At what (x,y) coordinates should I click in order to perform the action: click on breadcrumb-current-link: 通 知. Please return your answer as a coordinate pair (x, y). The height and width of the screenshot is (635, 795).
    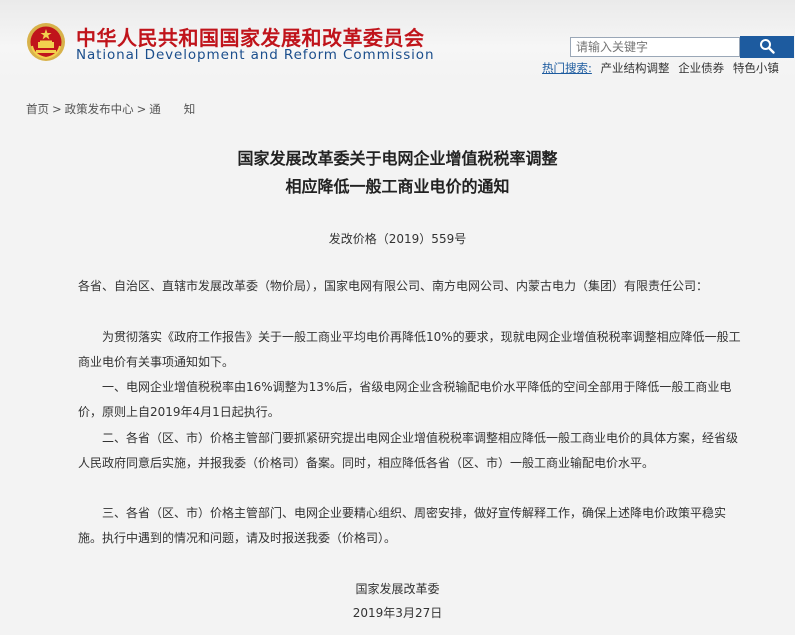
    Looking at the image, I should click on (172, 109).